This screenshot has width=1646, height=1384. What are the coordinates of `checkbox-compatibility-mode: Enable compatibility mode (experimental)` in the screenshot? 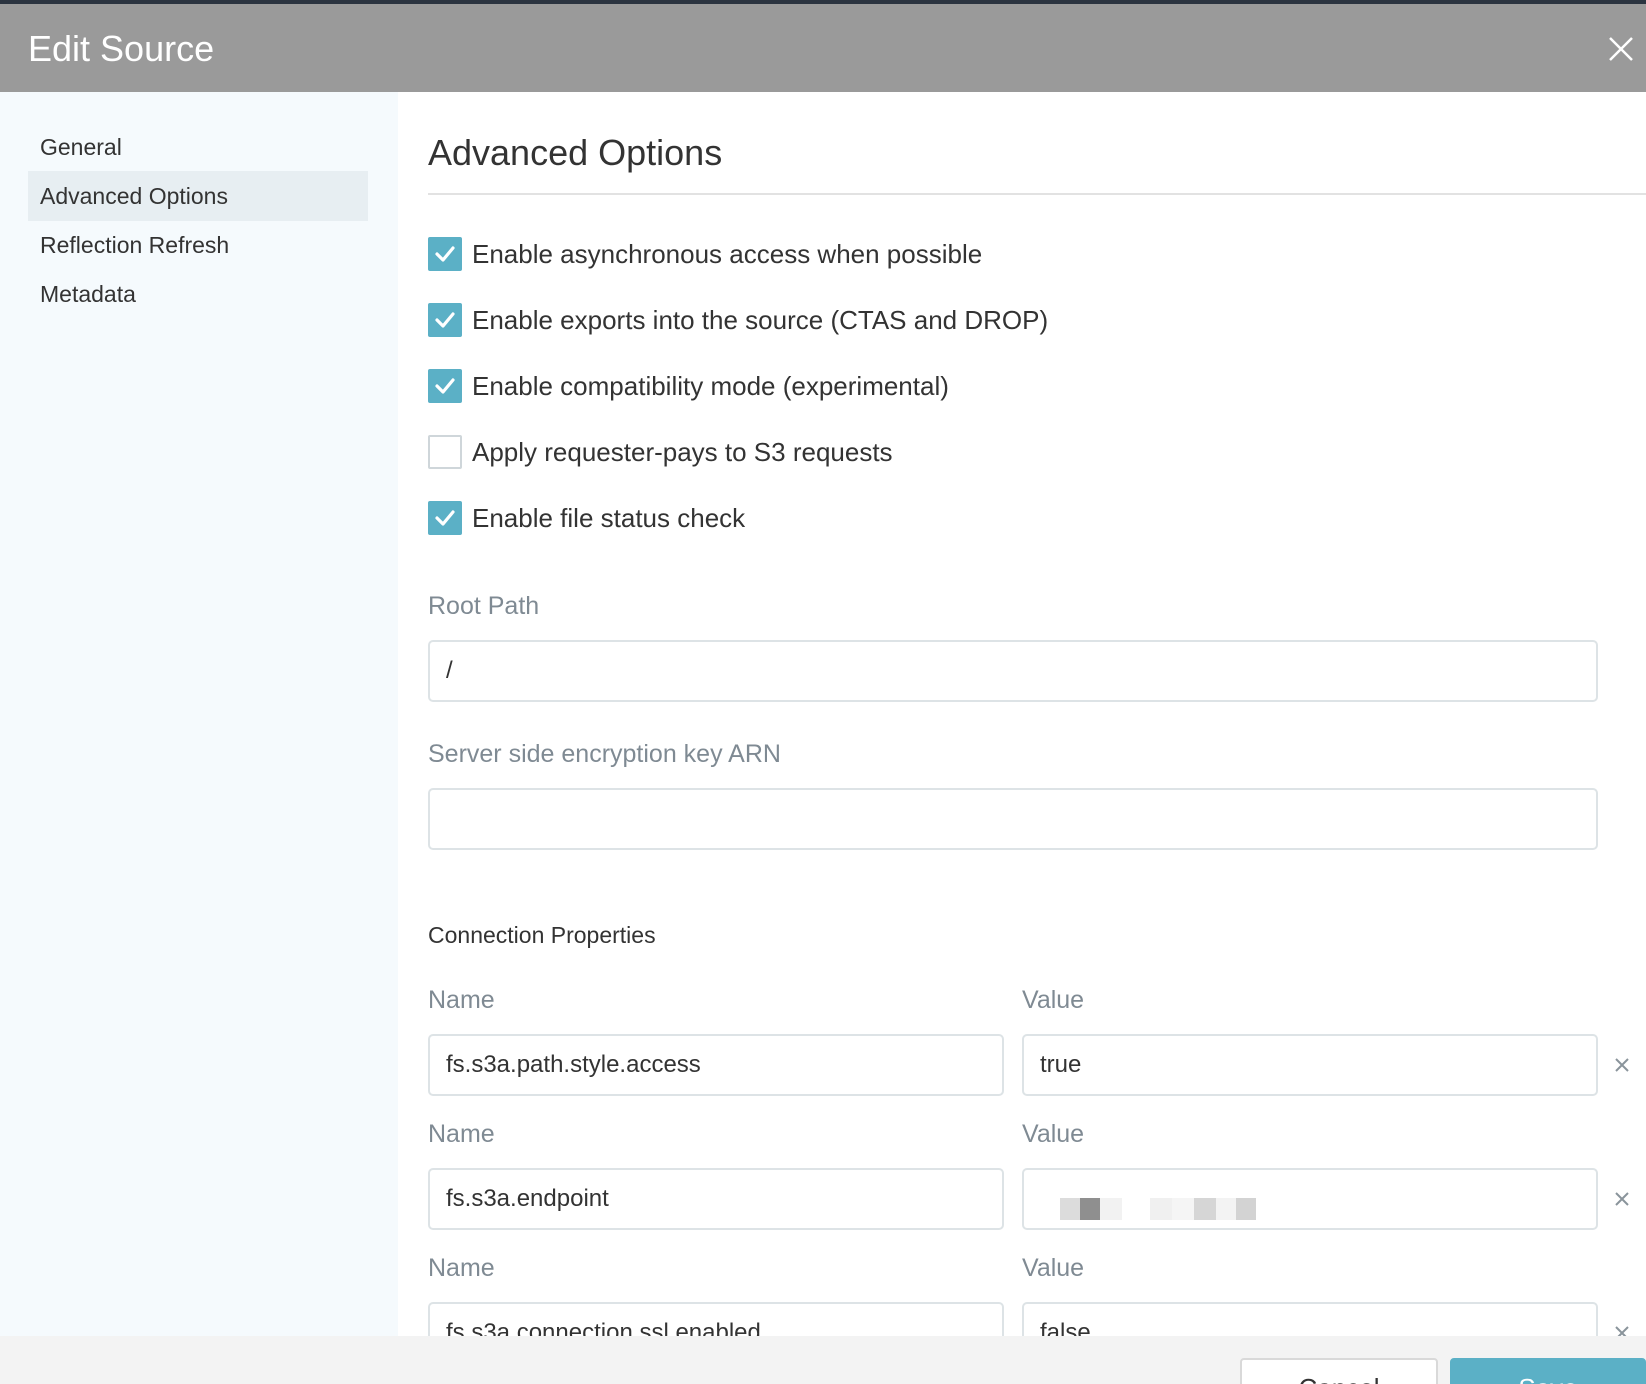 It's located at (688, 386).